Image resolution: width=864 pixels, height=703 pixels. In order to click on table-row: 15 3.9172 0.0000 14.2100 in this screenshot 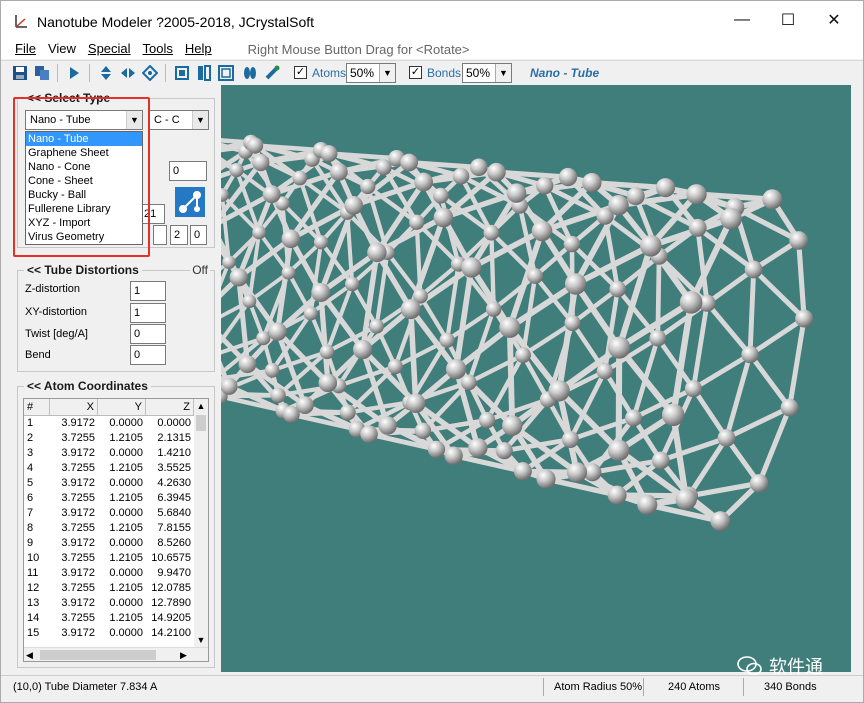, I will do `click(116, 633)`.